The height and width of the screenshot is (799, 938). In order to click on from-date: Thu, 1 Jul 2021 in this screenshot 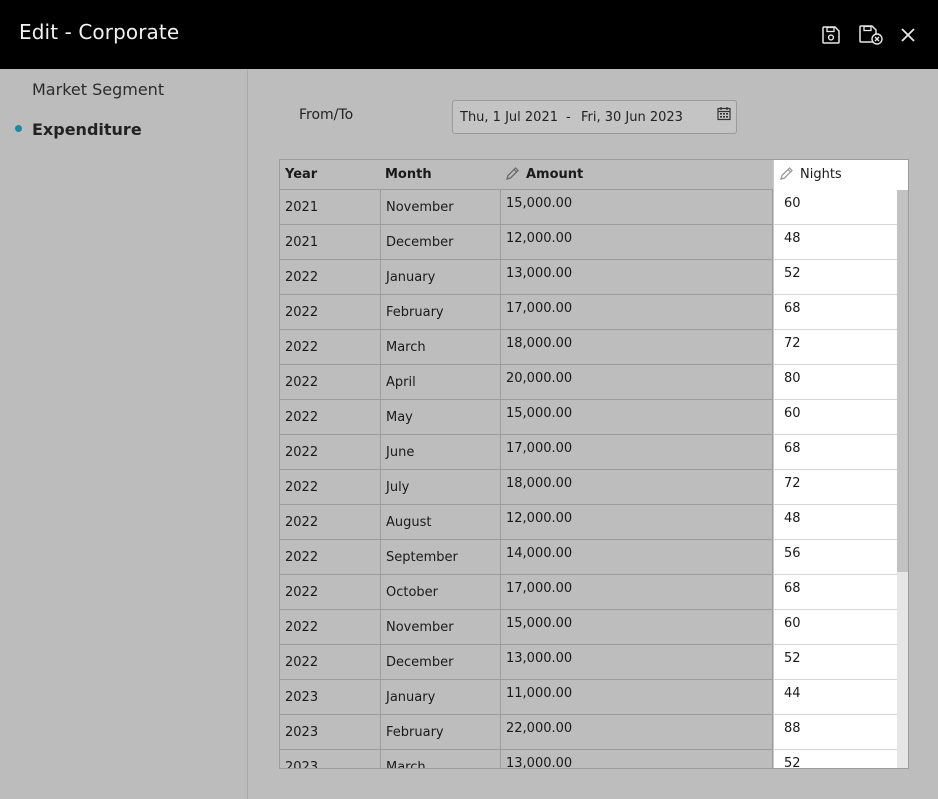, I will do `click(509, 117)`.